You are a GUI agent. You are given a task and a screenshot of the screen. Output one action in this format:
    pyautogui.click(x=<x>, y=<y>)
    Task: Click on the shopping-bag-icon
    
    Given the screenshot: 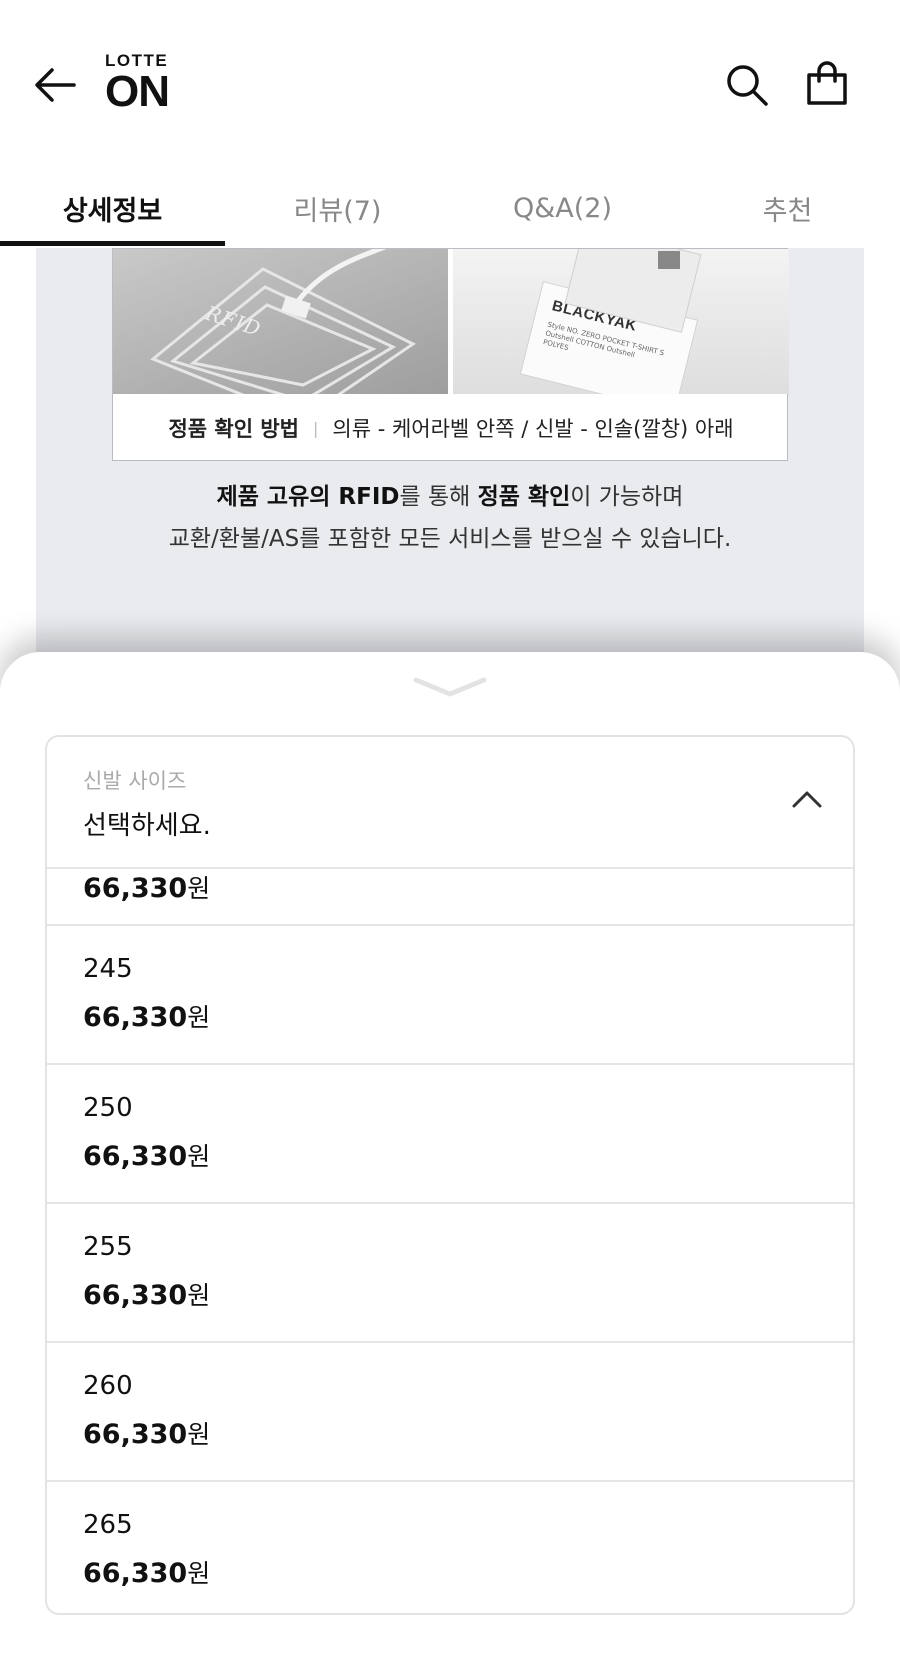 What is the action you would take?
    pyautogui.click(x=827, y=83)
    